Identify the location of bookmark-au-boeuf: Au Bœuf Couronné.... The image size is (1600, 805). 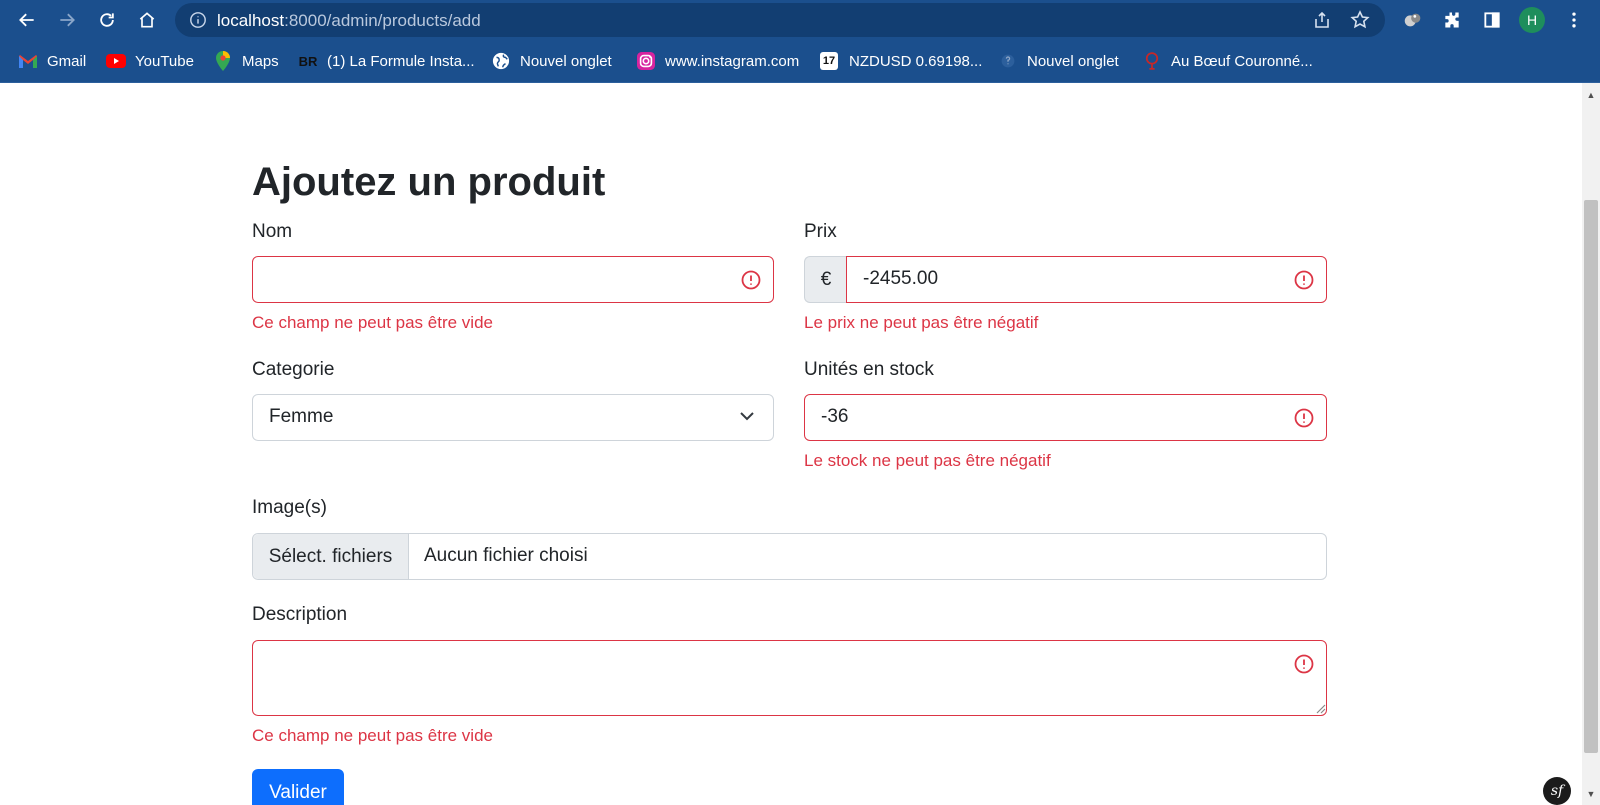
(1227, 61).